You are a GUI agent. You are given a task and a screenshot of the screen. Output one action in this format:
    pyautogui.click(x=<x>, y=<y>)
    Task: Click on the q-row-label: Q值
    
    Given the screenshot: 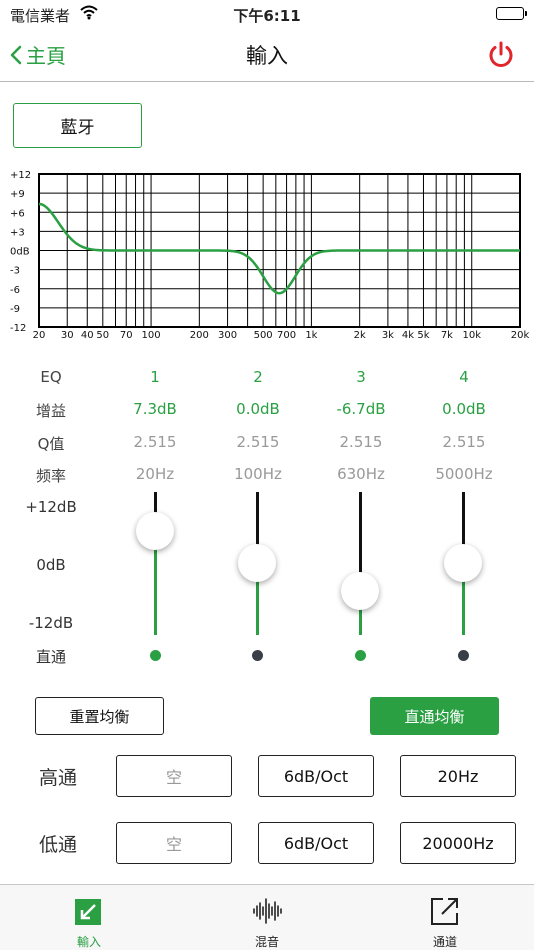 What is the action you would take?
    pyautogui.click(x=51, y=444)
    